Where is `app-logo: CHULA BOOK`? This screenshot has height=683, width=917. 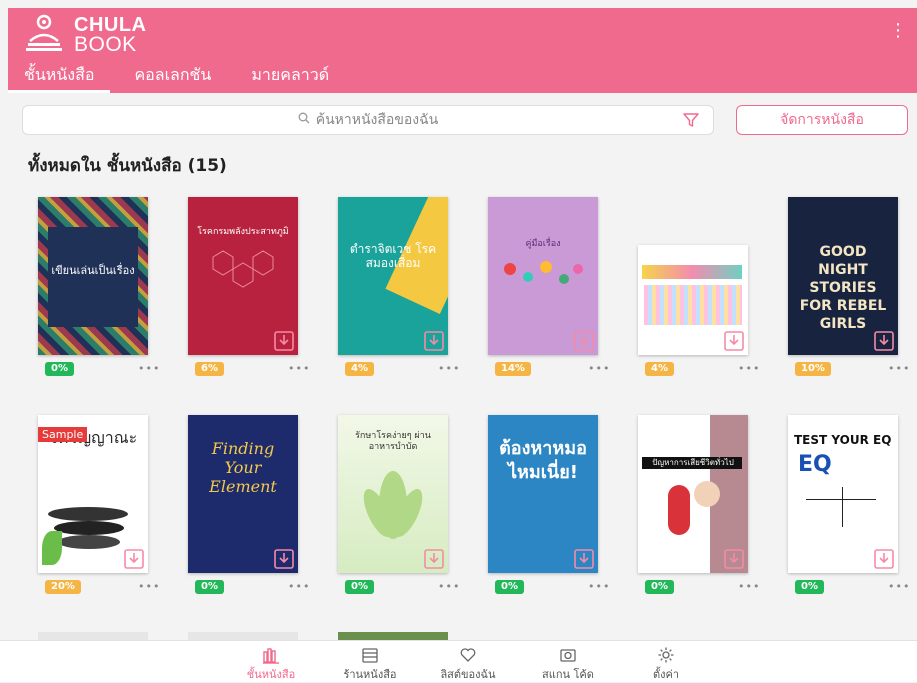 app-logo: CHULA BOOK is located at coordinates (84, 36).